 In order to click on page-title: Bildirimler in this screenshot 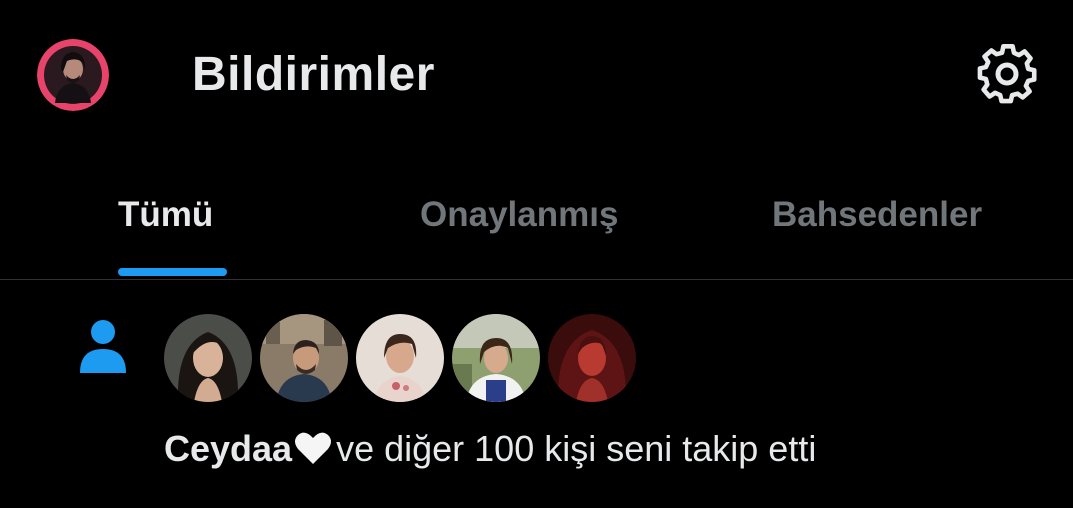, I will do `click(313, 74)`.